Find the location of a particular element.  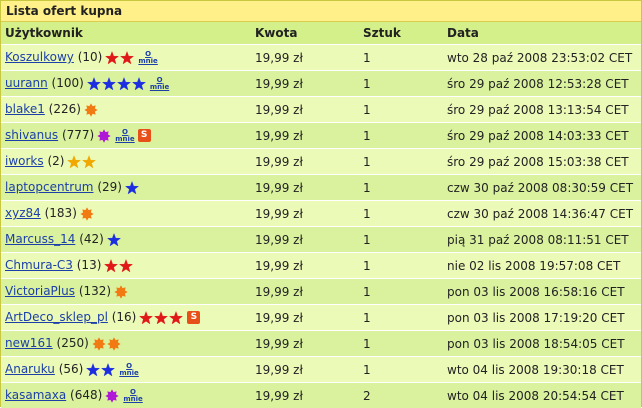

column-header-user: Użytkownik is located at coordinates (126, 33).